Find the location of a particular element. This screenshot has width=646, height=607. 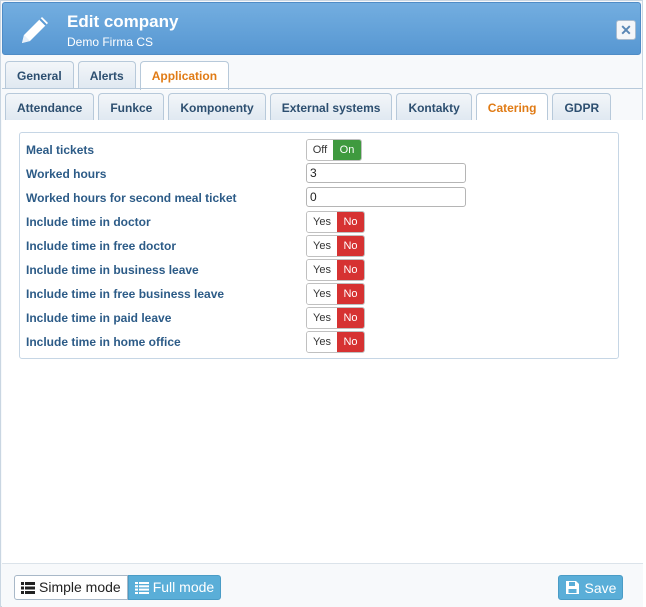

tab-general: General is located at coordinates (39, 75).